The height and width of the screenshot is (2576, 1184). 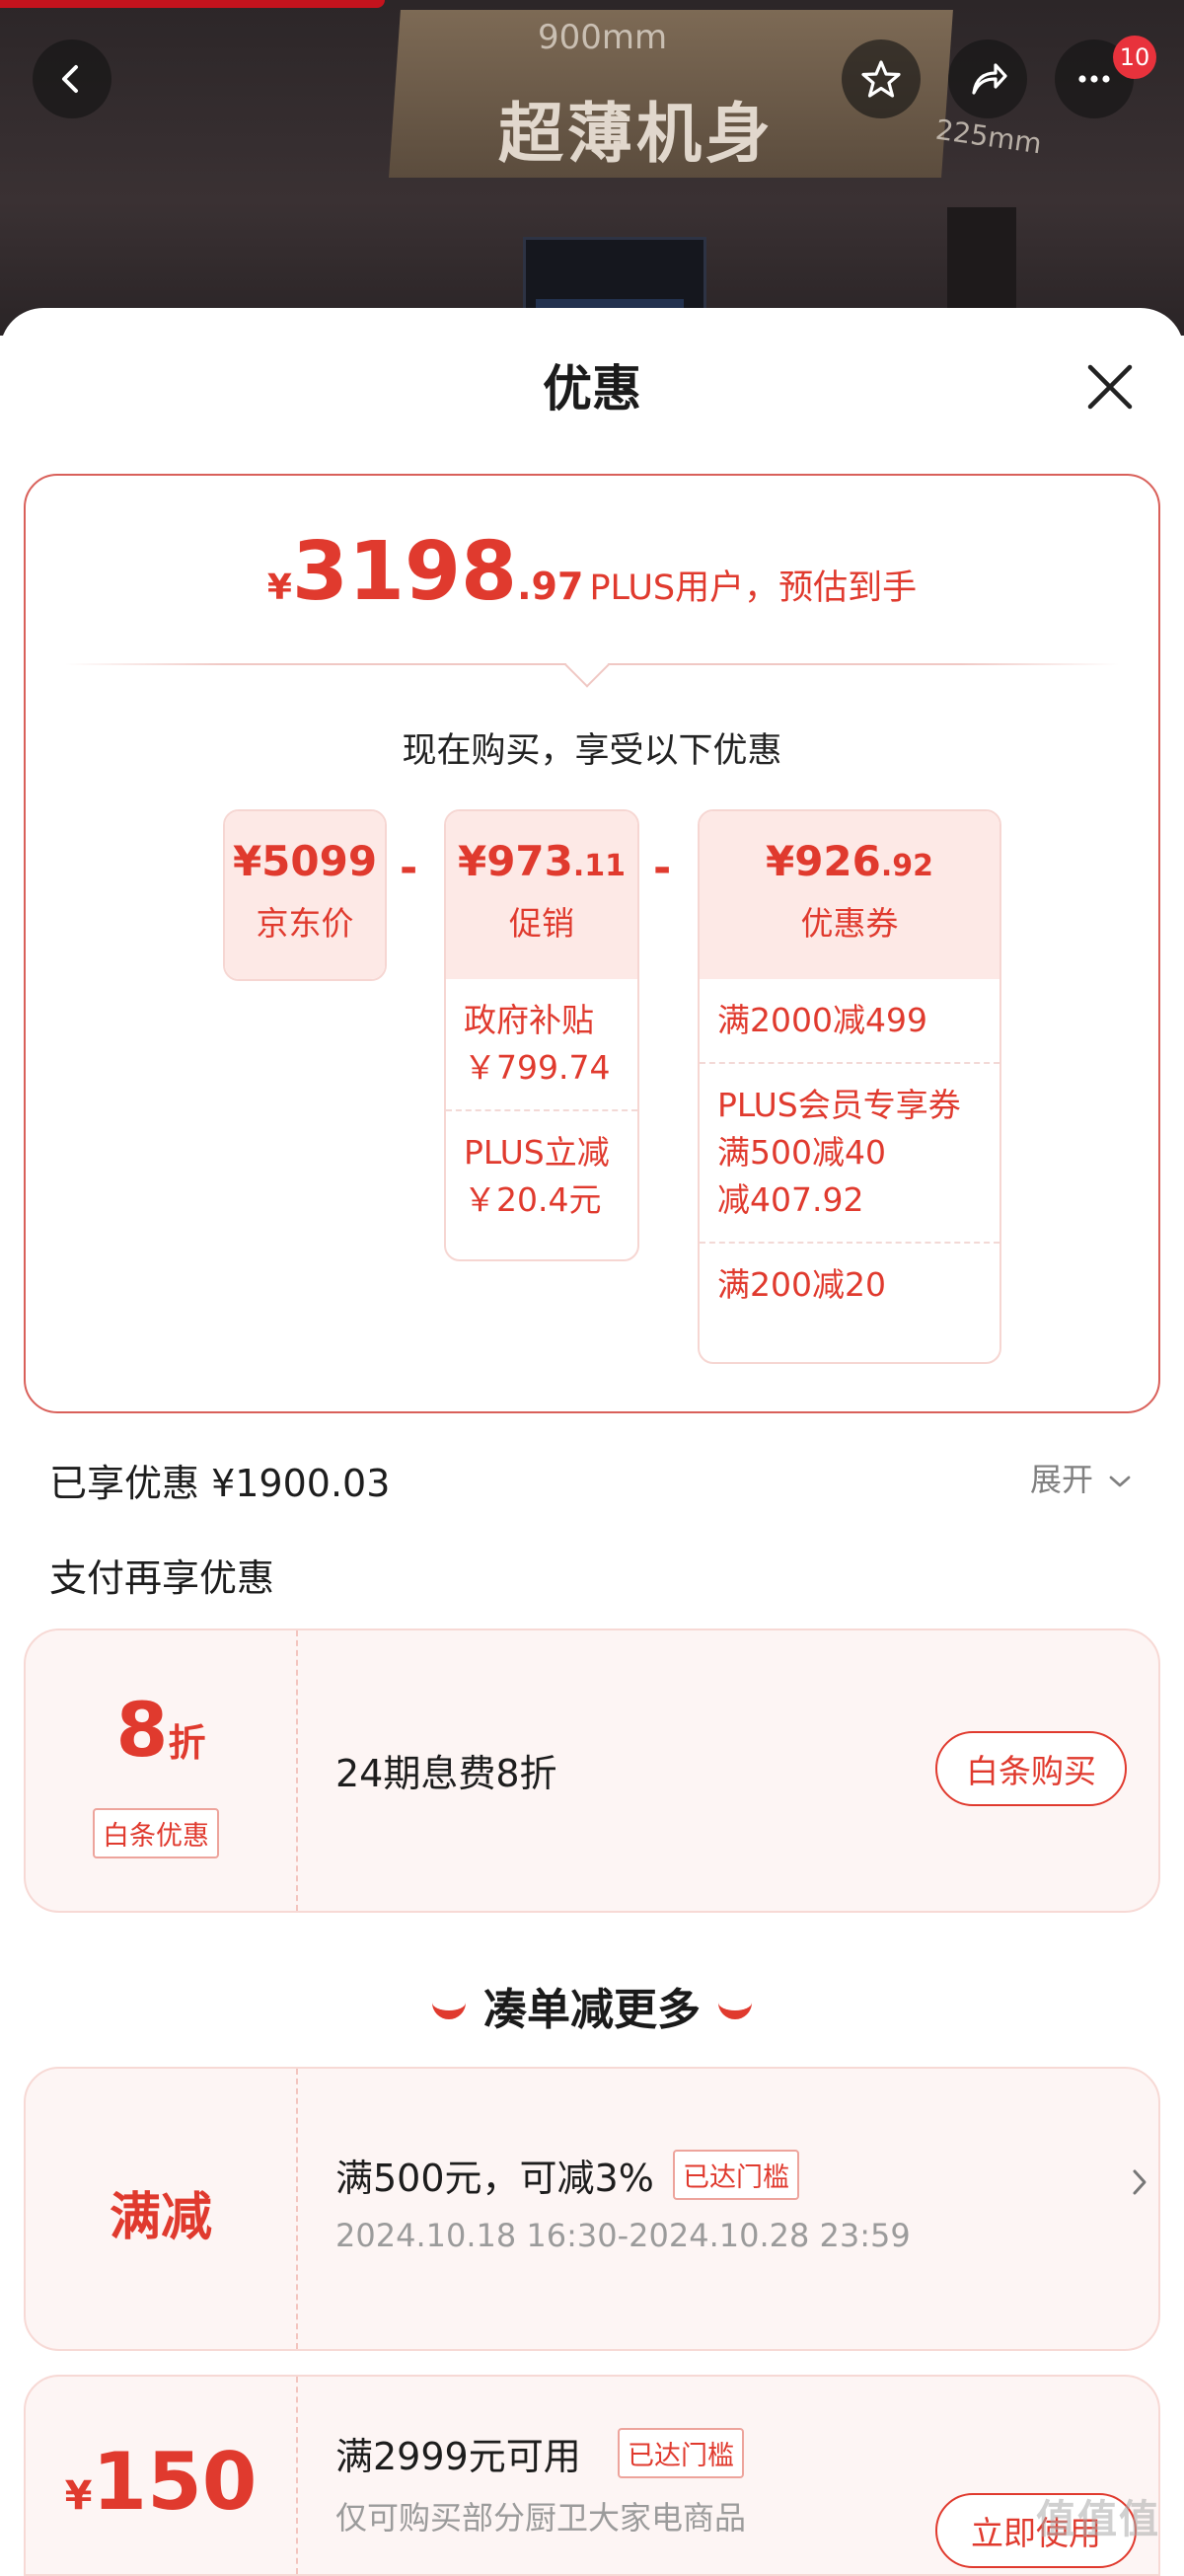 I want to click on watermark-logo: 值值值, so click(x=1098, y=2519).